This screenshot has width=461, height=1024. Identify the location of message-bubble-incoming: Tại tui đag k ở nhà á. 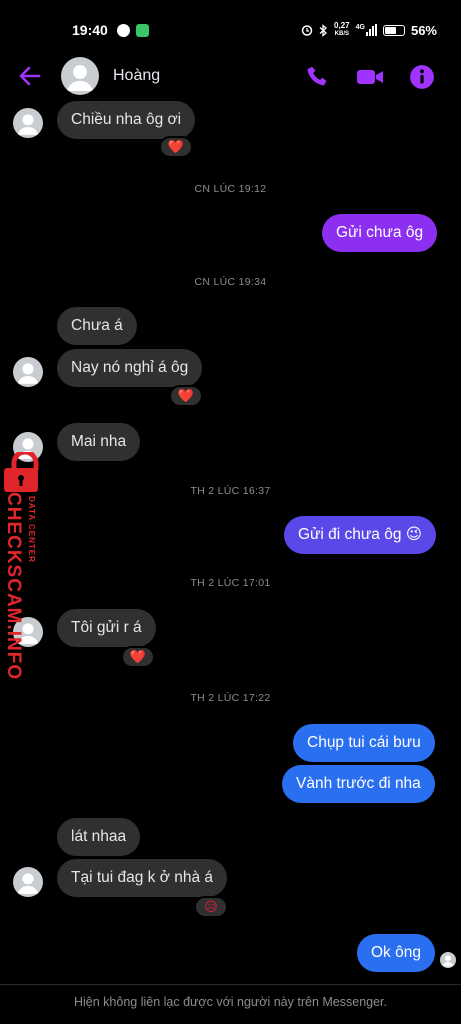
(142, 878).